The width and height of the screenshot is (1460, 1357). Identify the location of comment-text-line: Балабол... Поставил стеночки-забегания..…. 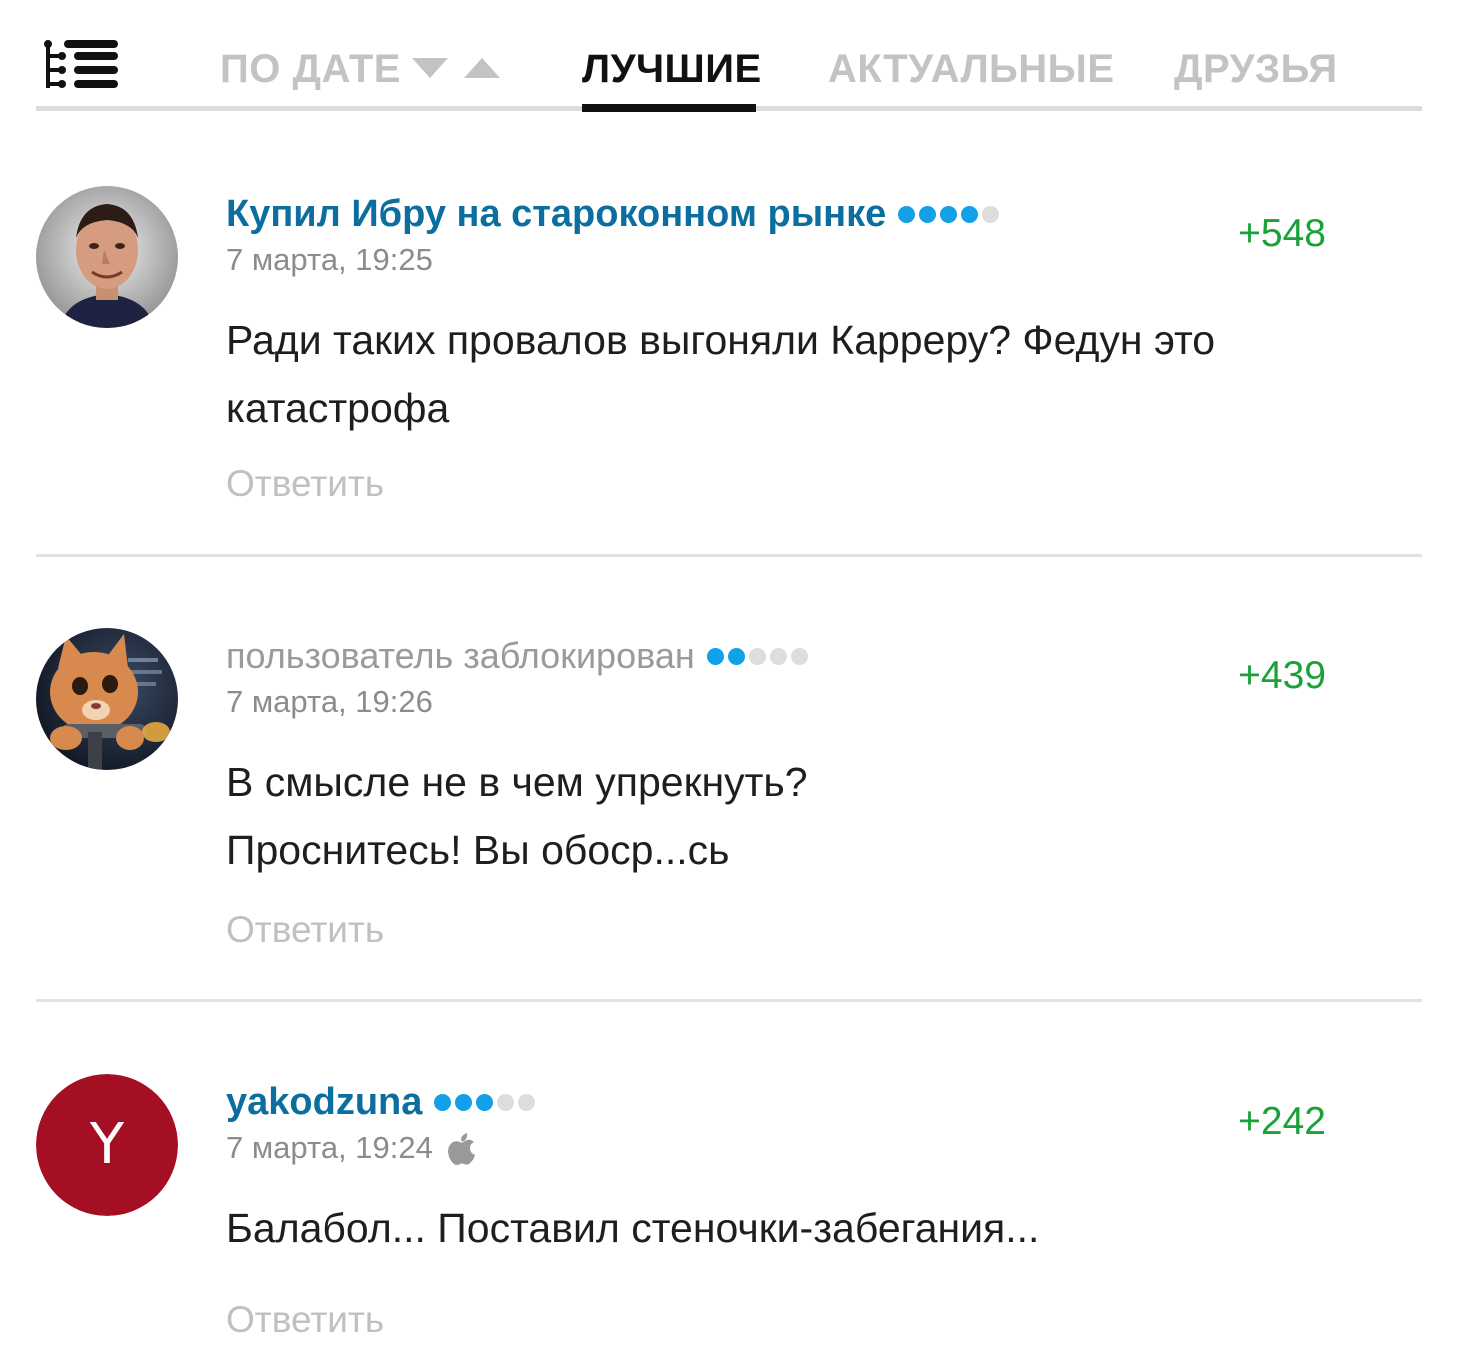
(633, 1228).